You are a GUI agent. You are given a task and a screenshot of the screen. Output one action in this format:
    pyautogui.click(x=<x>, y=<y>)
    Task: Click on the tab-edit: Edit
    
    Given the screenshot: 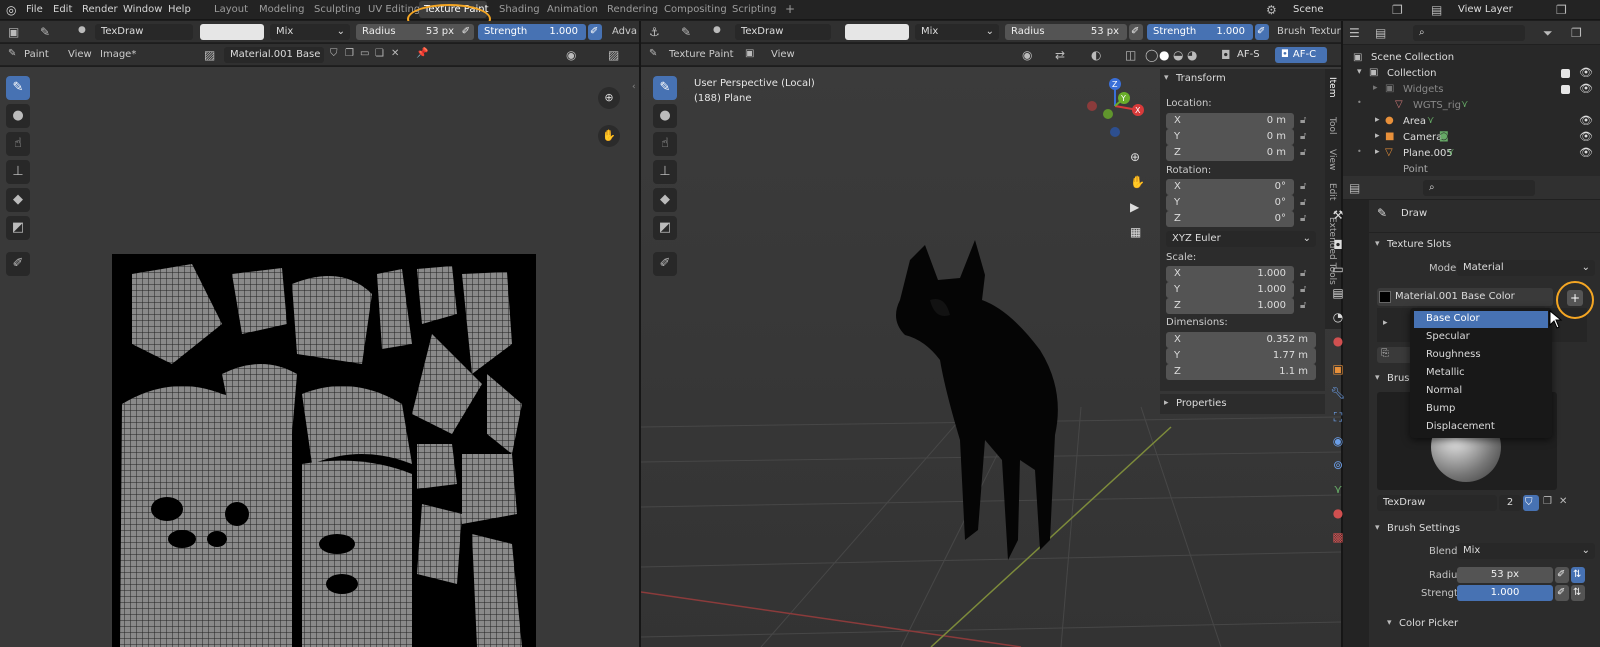 What is the action you would take?
    pyautogui.click(x=1332, y=191)
    